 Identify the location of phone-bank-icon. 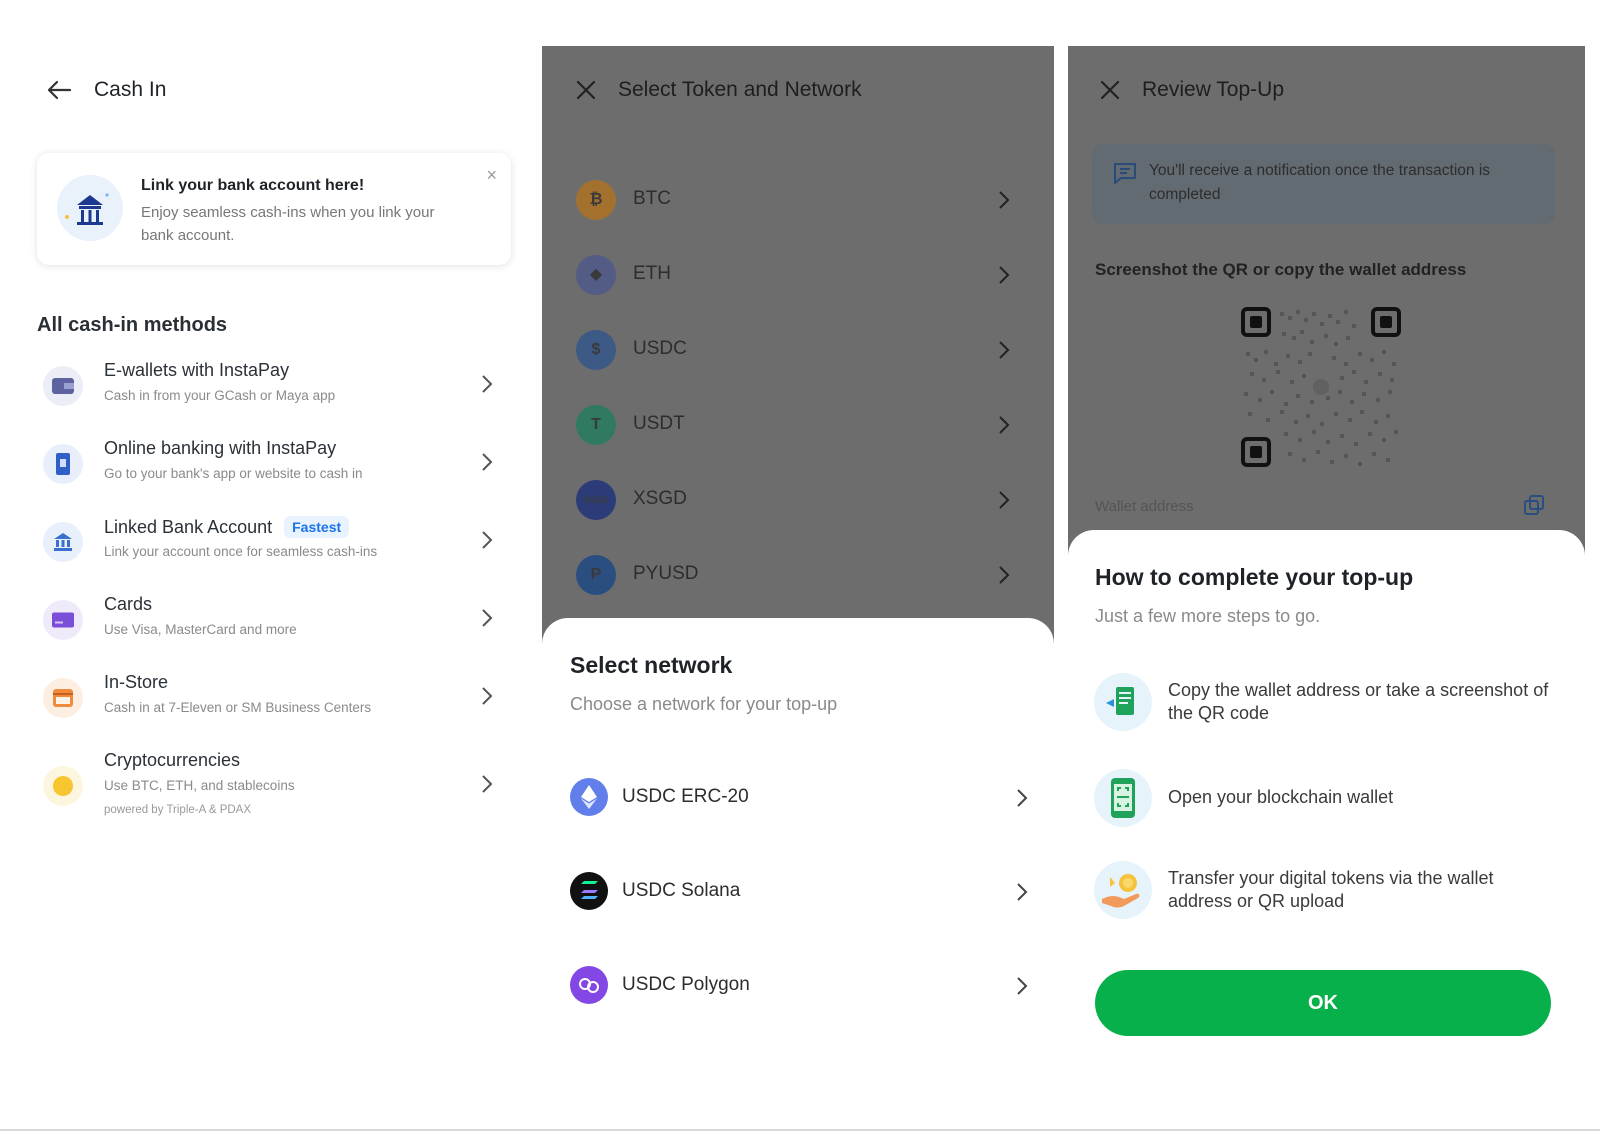
(63, 464).